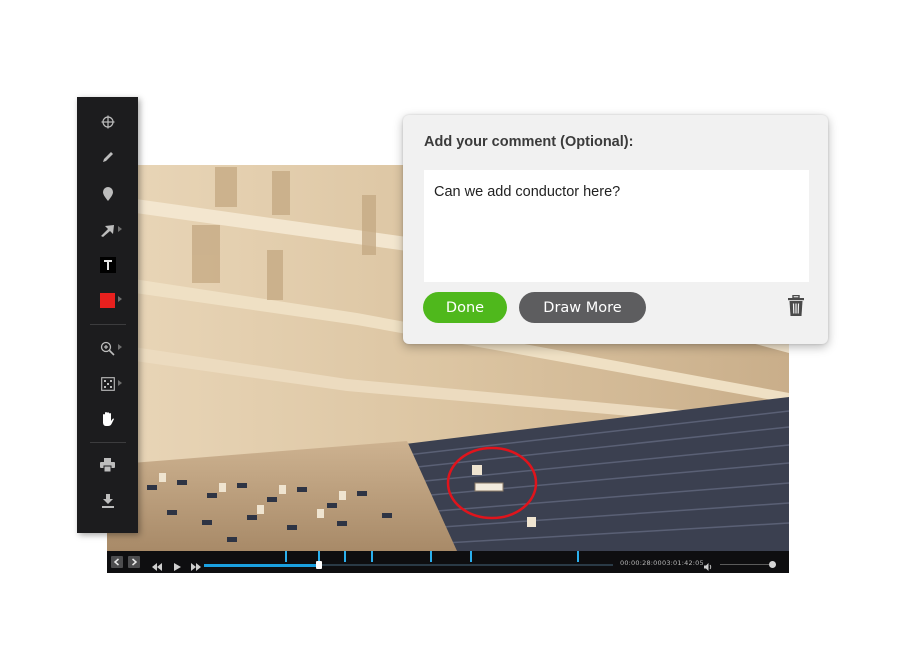  I want to click on popup-title: Add your comment (Optional):, so click(529, 142).